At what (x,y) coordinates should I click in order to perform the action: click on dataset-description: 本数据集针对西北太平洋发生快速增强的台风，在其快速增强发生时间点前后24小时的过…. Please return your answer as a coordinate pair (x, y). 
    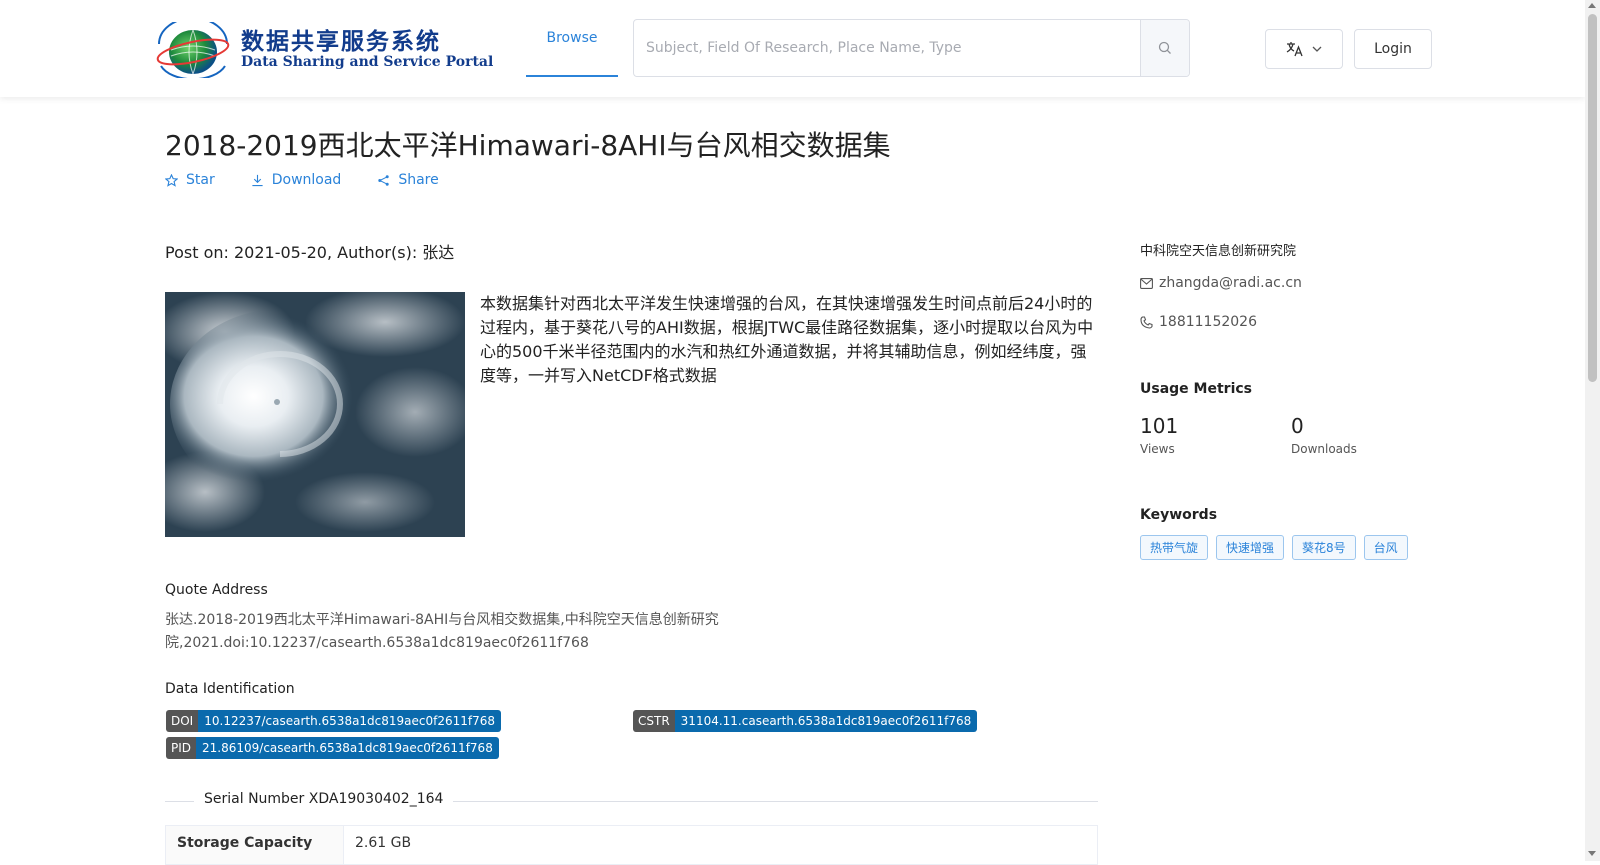
    Looking at the image, I should click on (787, 339).